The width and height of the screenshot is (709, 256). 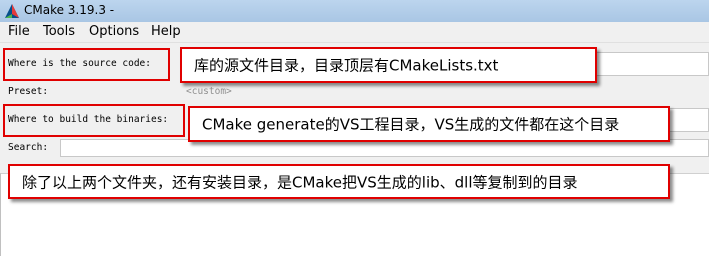 I want to click on annotation-build: CMake generate的VS工程目录，VS生成的文件都在这个目录, so click(x=429, y=124).